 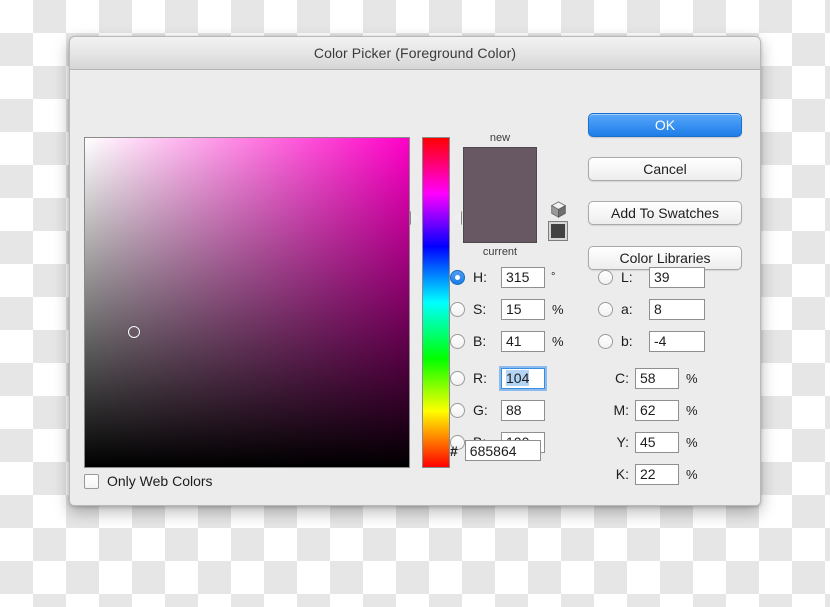 I want to click on cmyk-input-m: 62, so click(x=657, y=410).